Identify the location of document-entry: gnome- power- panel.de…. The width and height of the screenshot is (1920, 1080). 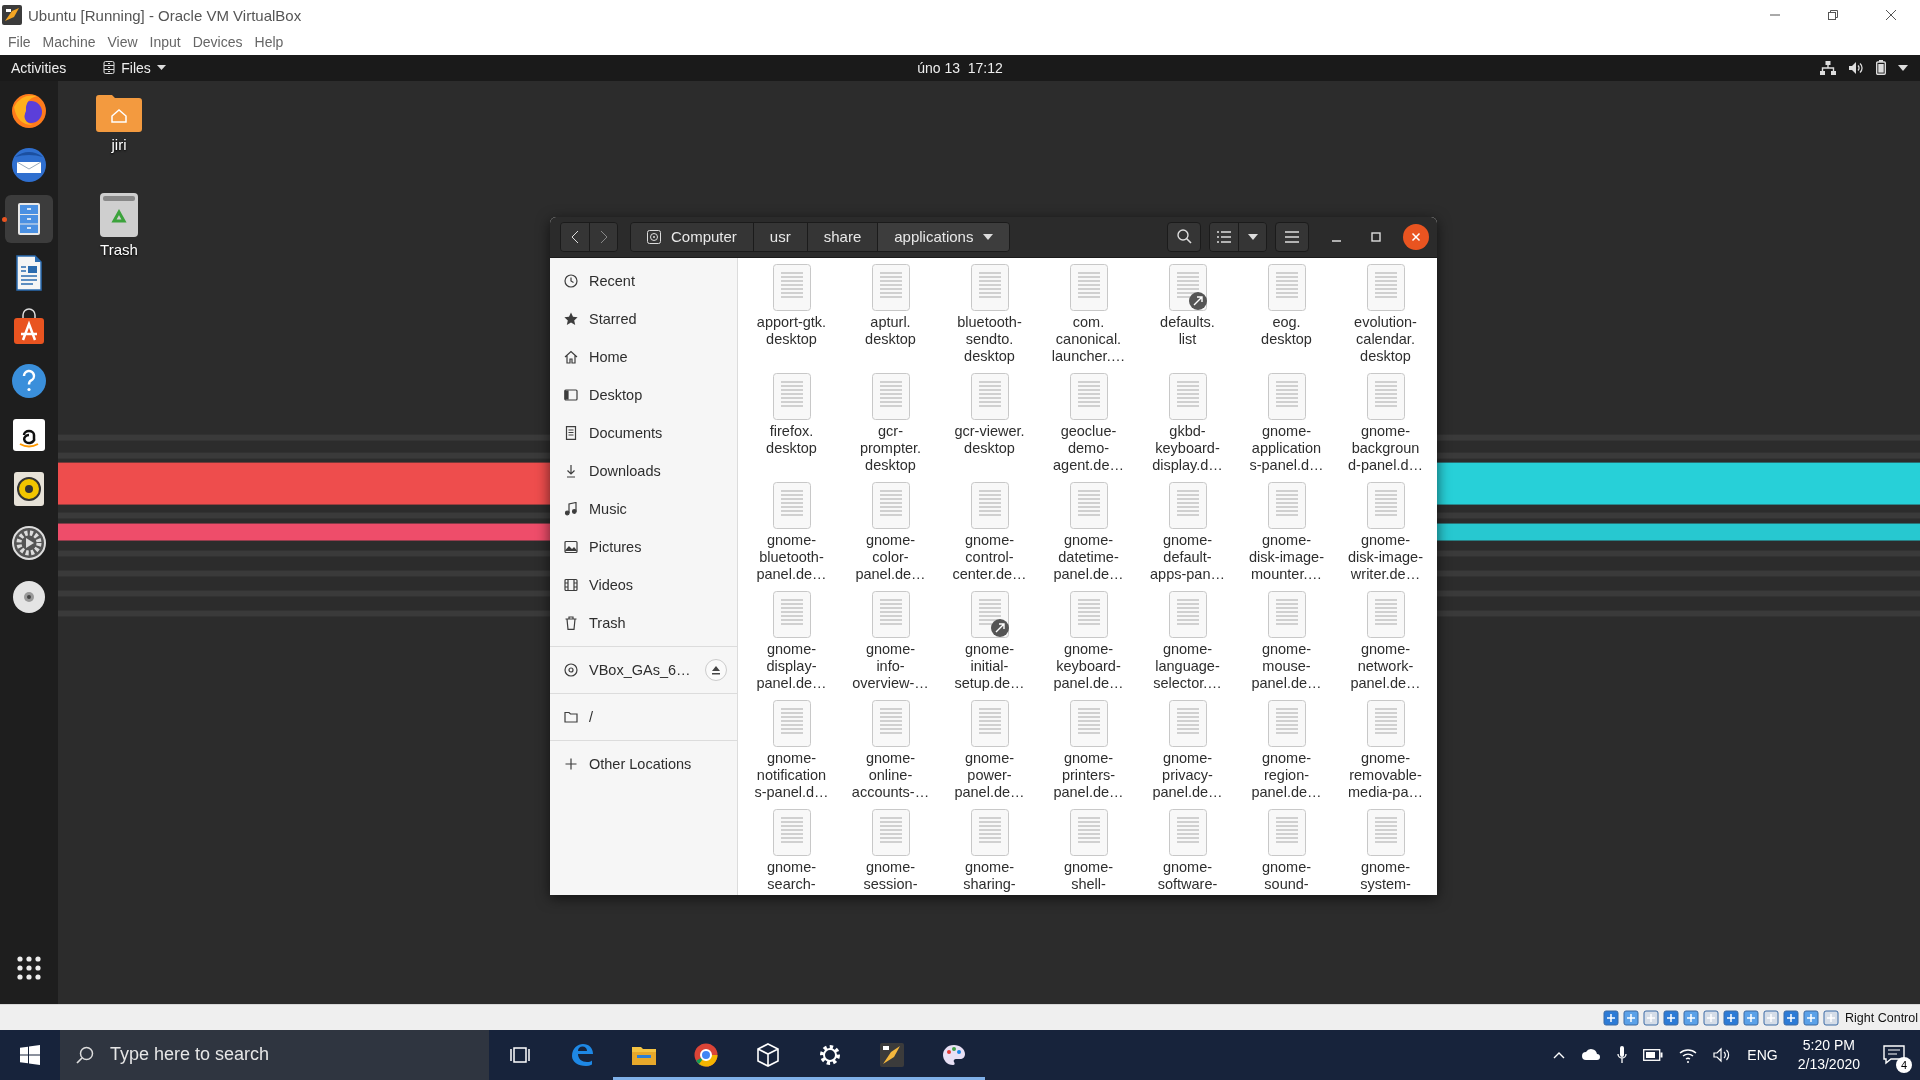
(989, 753).